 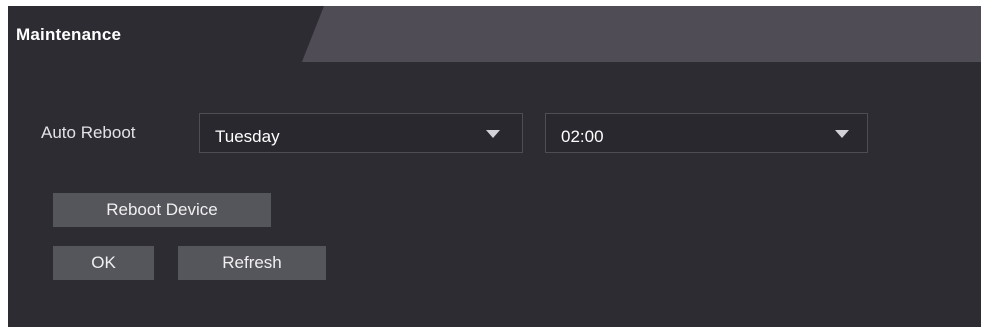 What do you see at coordinates (88, 132) in the screenshot?
I see `auto-reboot-label: Auto Reboot` at bounding box center [88, 132].